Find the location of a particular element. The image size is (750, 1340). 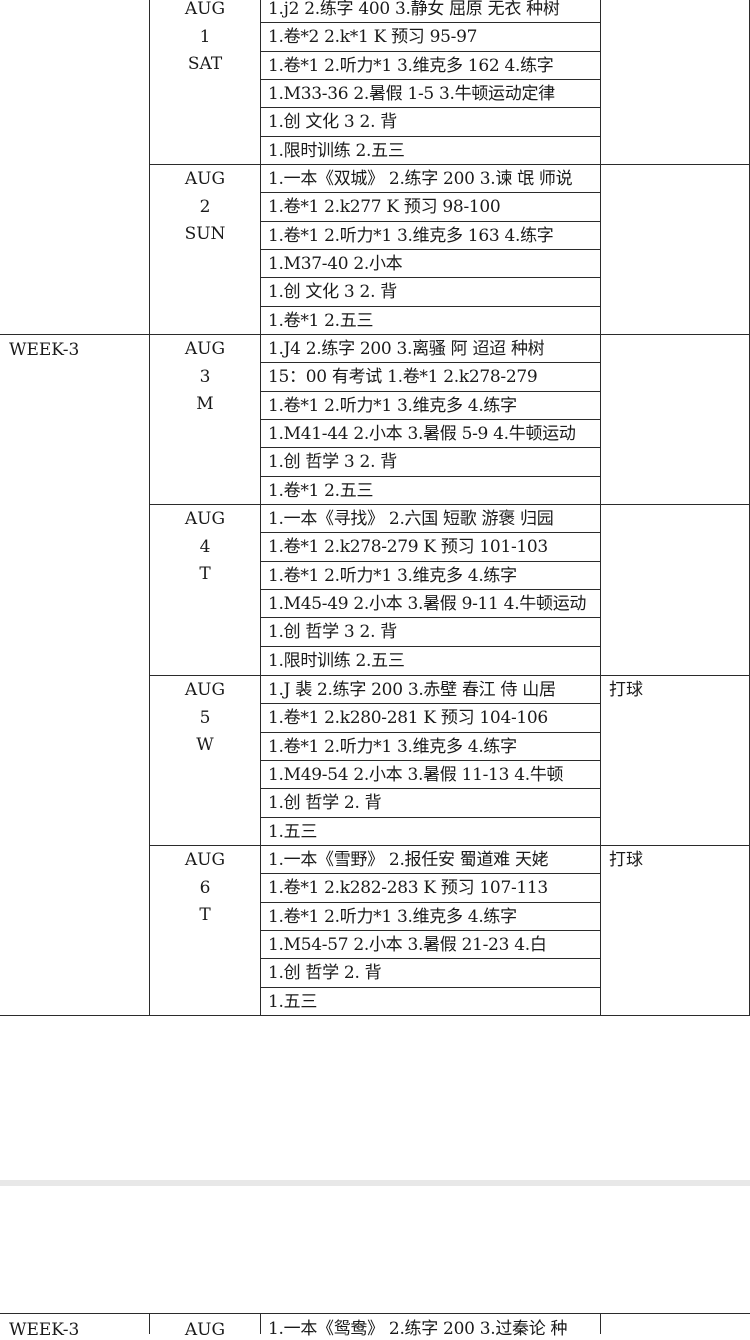

task-item: 1.卷*1 2.k280-281 K 预习 104-106 is located at coordinates (408, 718).